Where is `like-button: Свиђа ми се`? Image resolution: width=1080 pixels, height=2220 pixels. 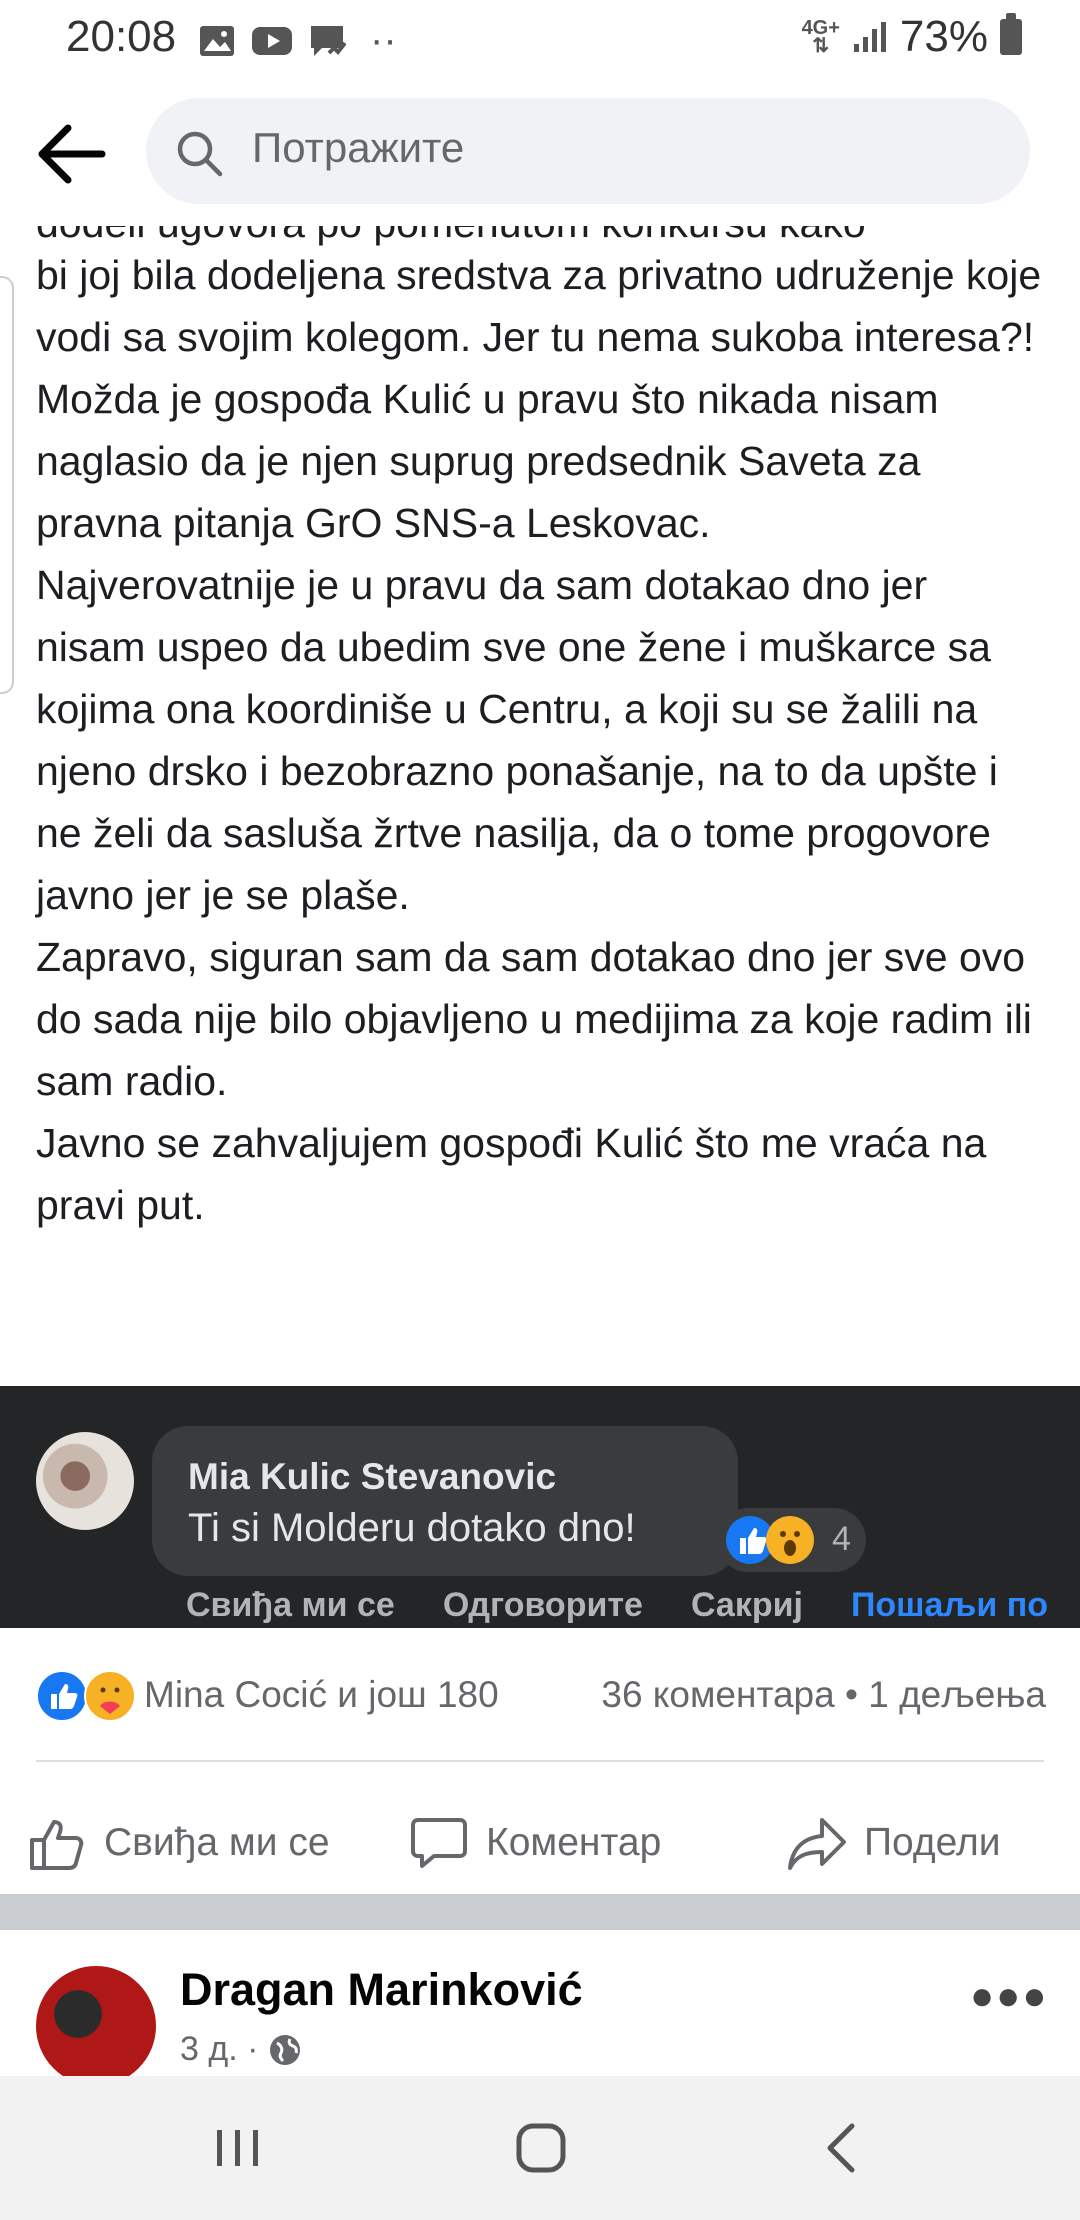
like-button: Свиђа ми се is located at coordinates (178, 1843).